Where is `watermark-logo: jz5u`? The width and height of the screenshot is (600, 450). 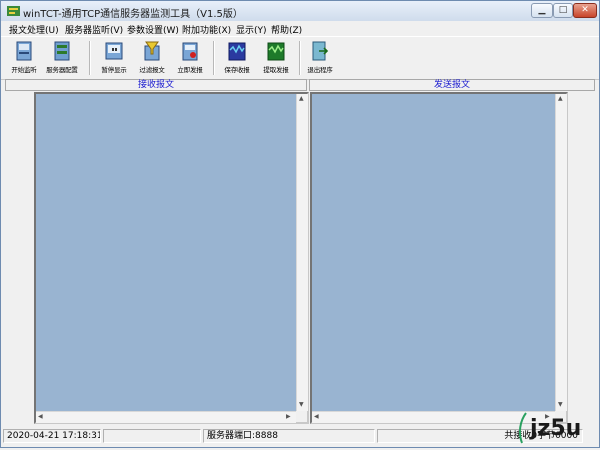 watermark-logo: jz5u is located at coordinates (556, 425).